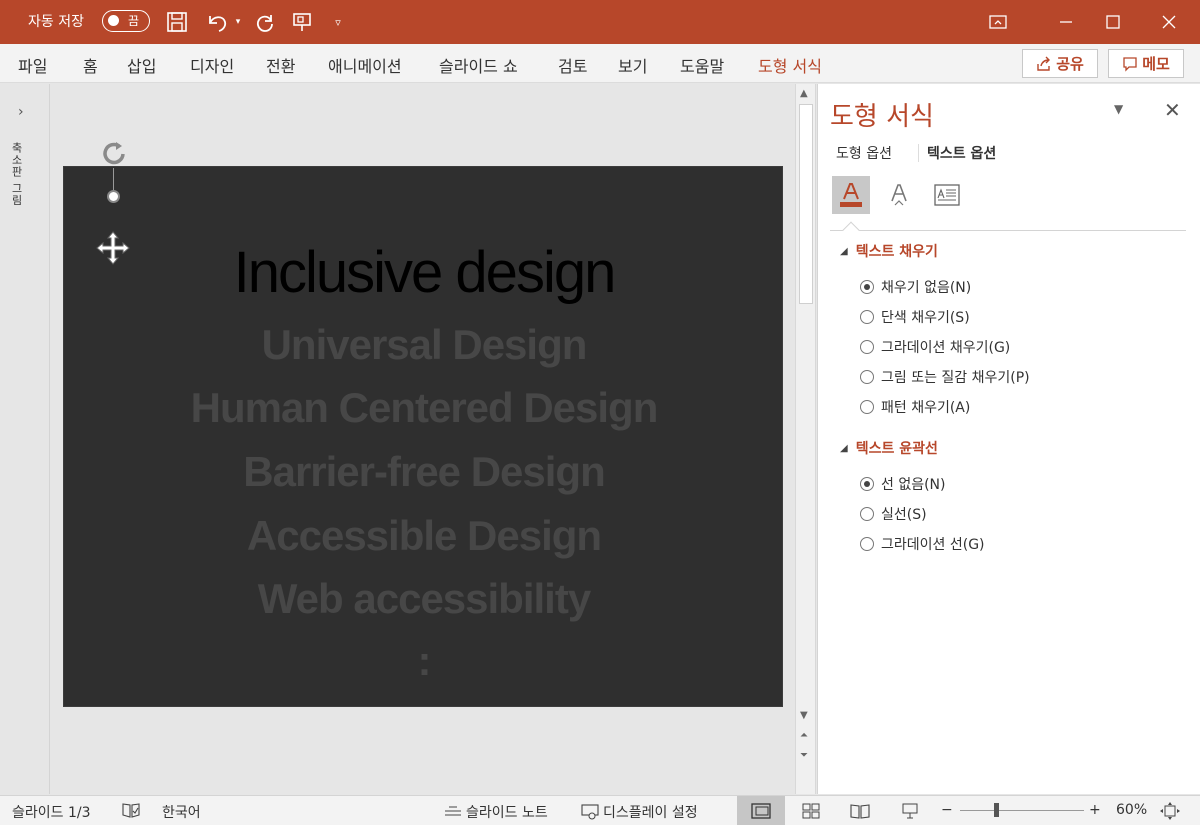 This screenshot has height=825, width=1200. What do you see at coordinates (113, 250) in the screenshot?
I see `move-handle-icon` at bounding box center [113, 250].